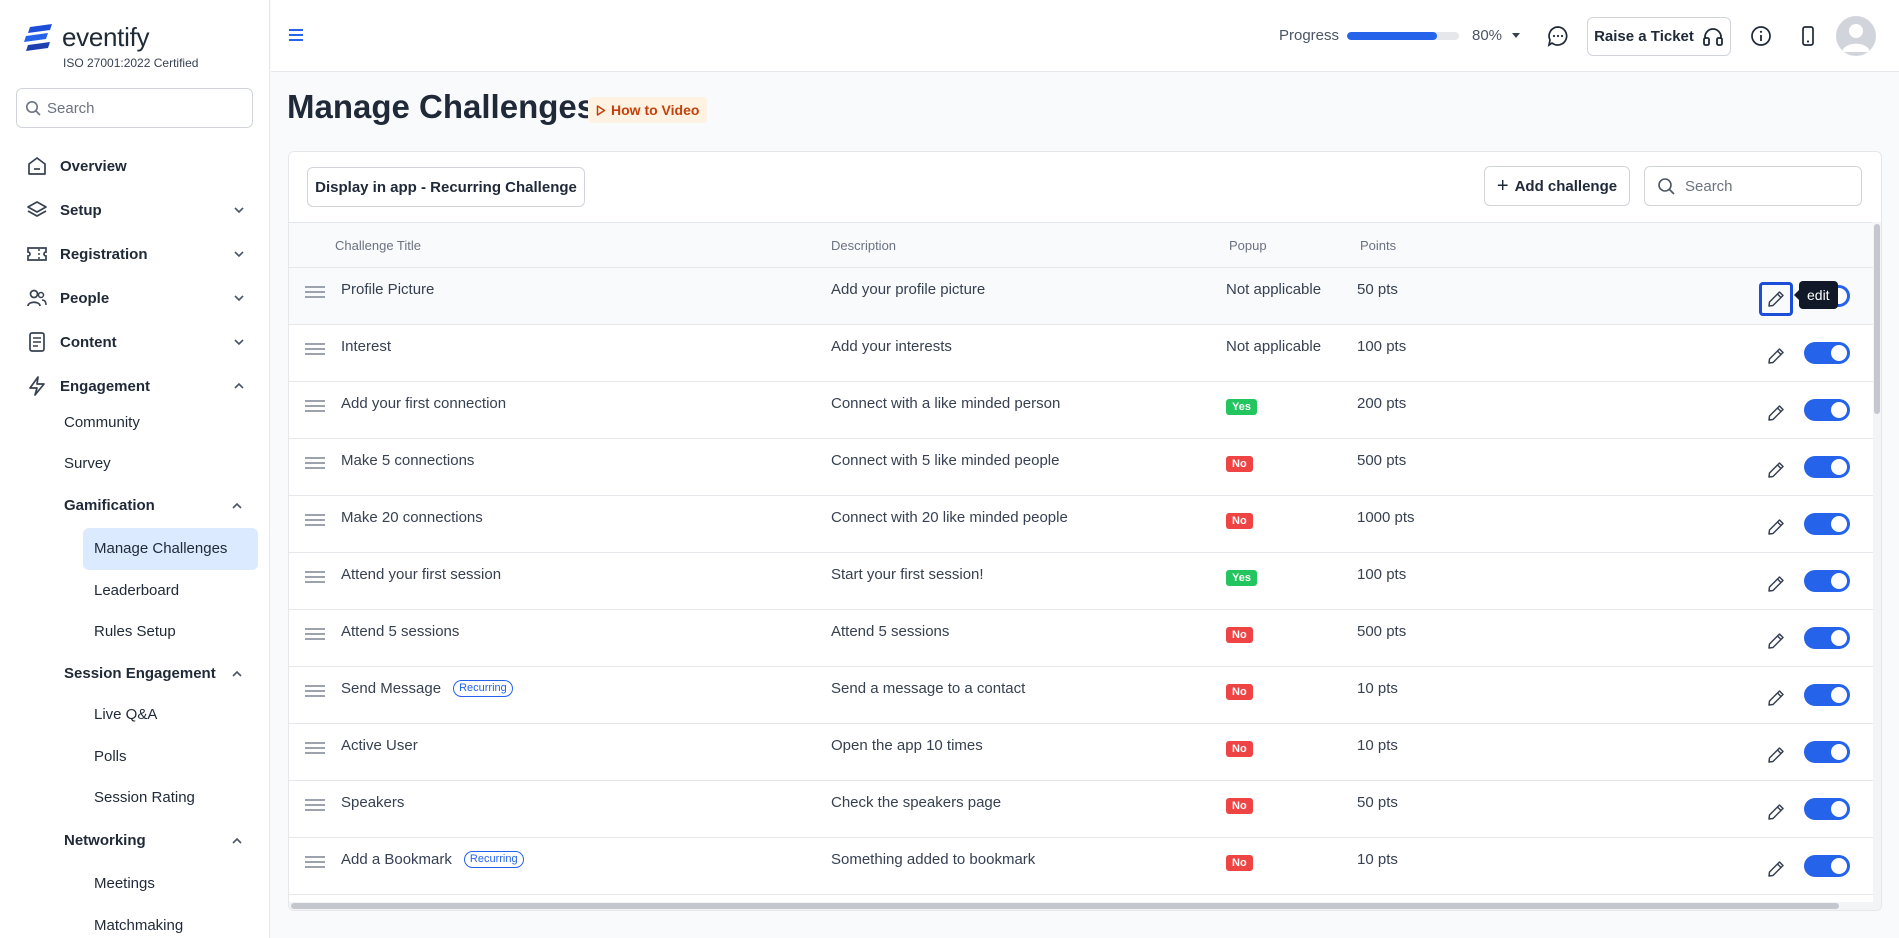 This screenshot has width=1899, height=938. I want to click on sidebar-item-gamification: Gamification, so click(154, 505).